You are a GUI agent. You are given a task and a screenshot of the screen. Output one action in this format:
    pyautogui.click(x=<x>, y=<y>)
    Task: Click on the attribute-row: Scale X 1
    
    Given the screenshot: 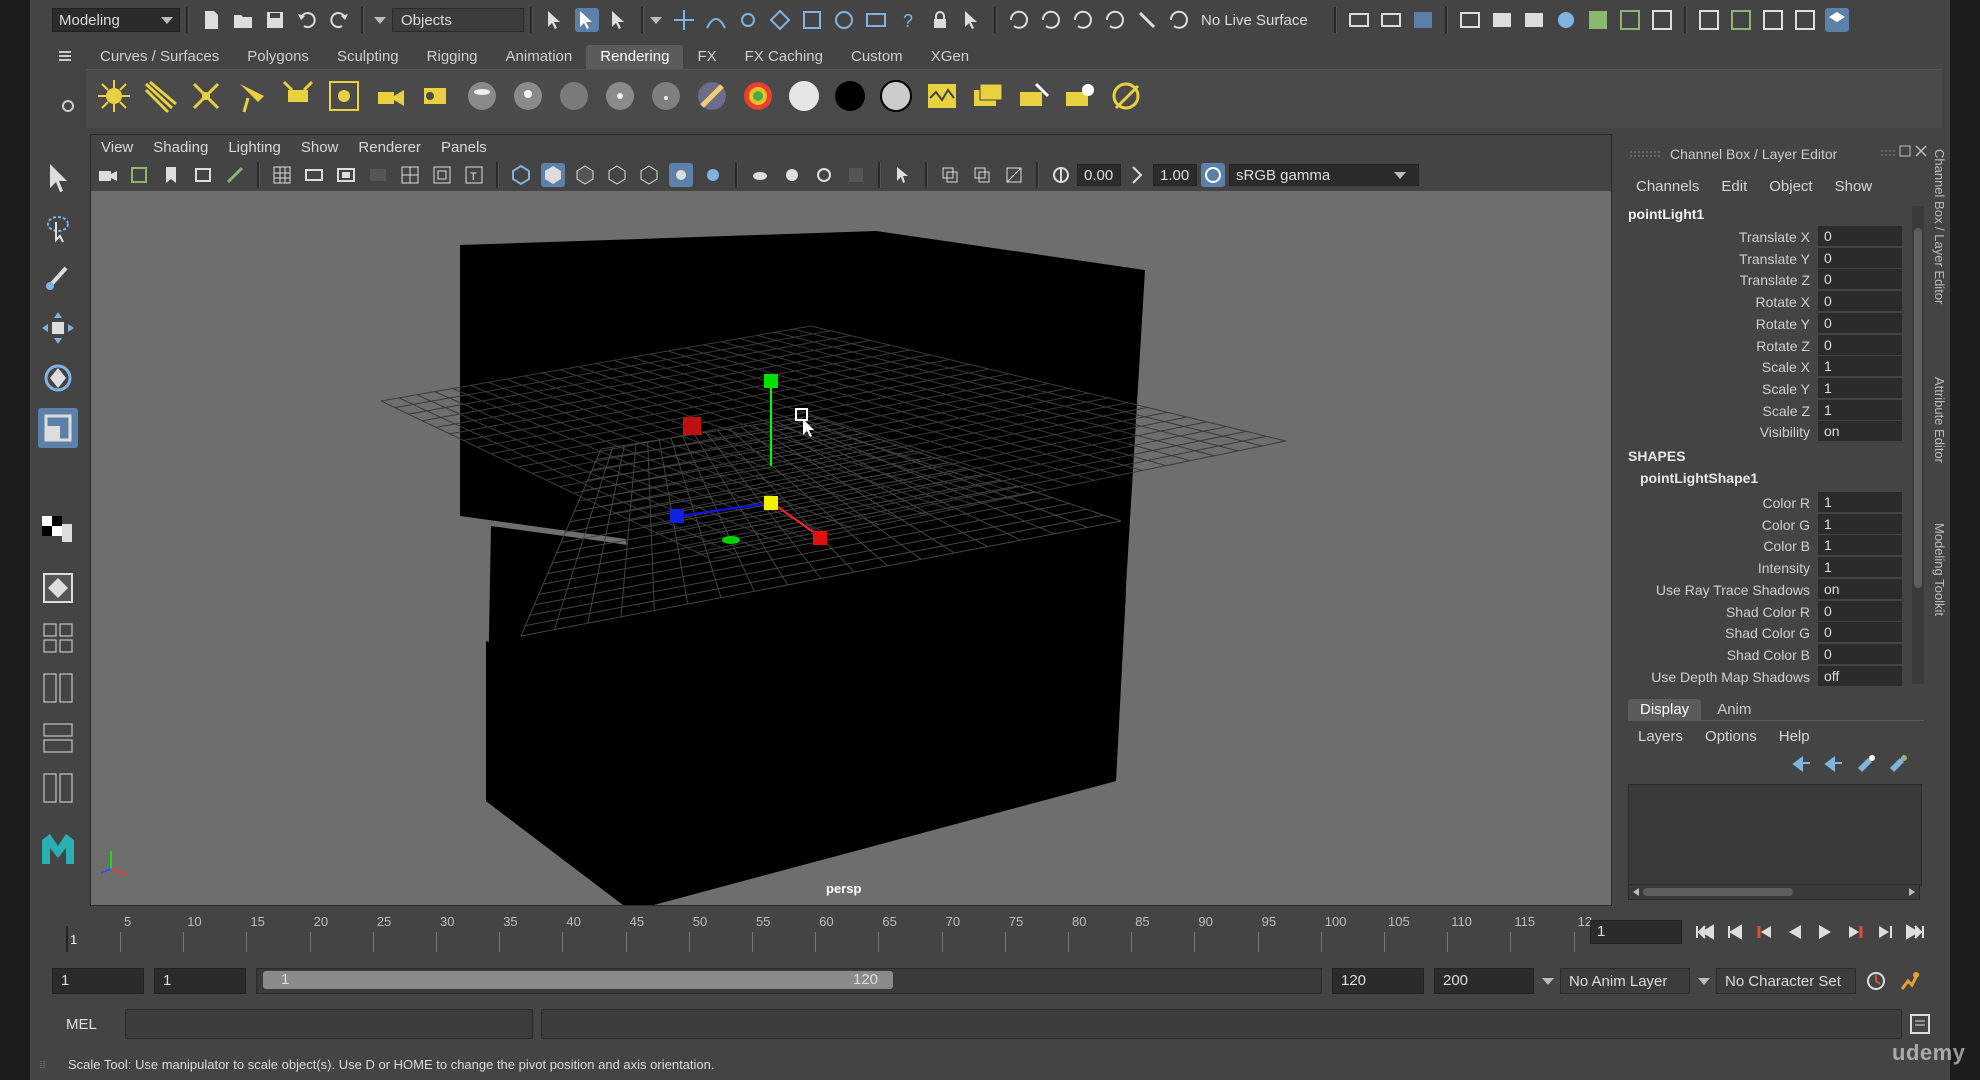 What is the action you would take?
    pyautogui.click(x=1765, y=366)
    